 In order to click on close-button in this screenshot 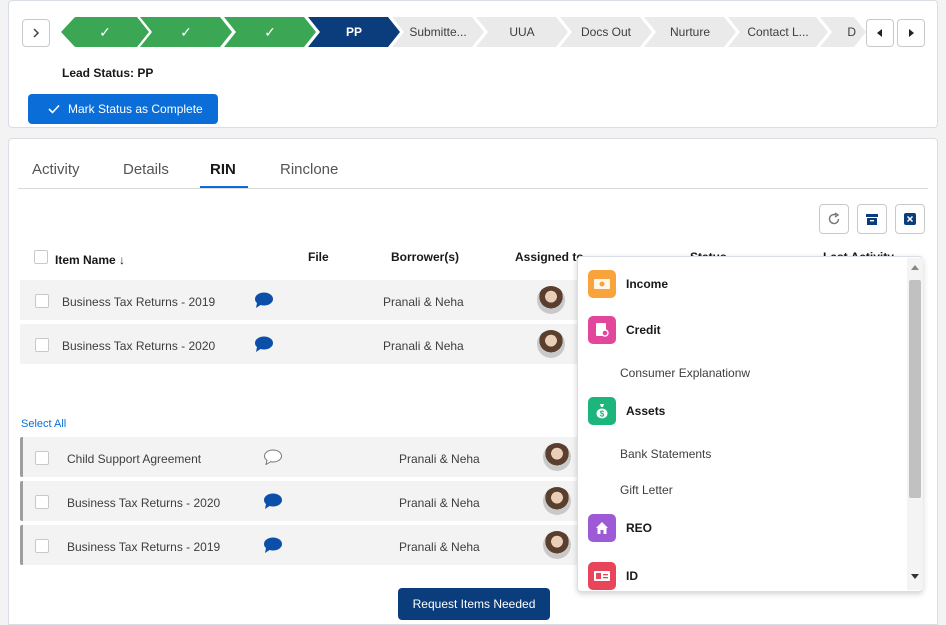, I will do `click(910, 219)`.